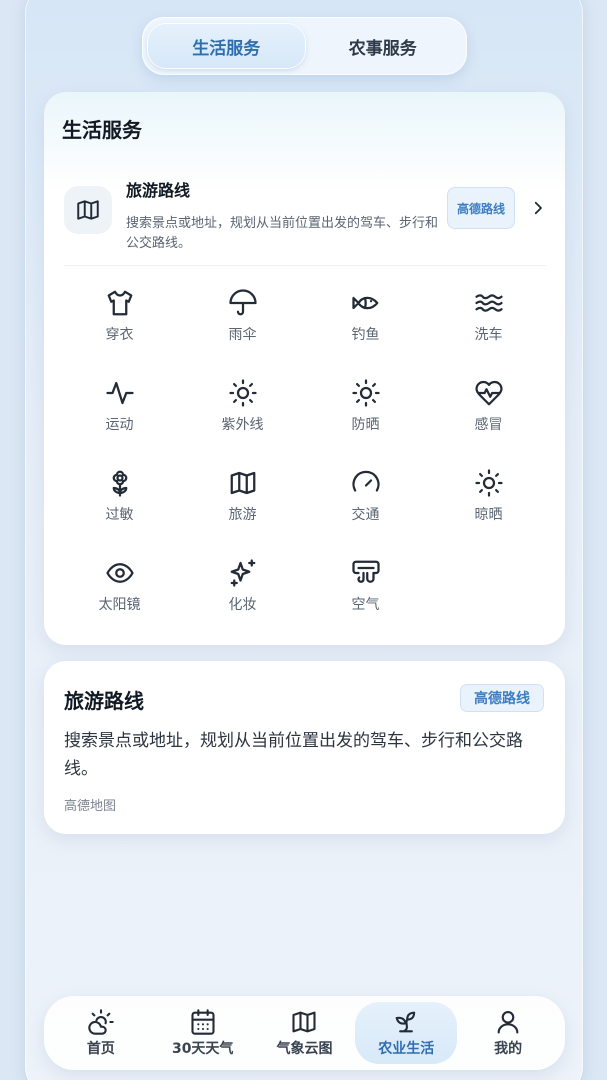 This screenshot has width=607, height=1080. Describe the element at coordinates (406, 1049) in the screenshot. I see `tab-label: 农业生活` at that location.